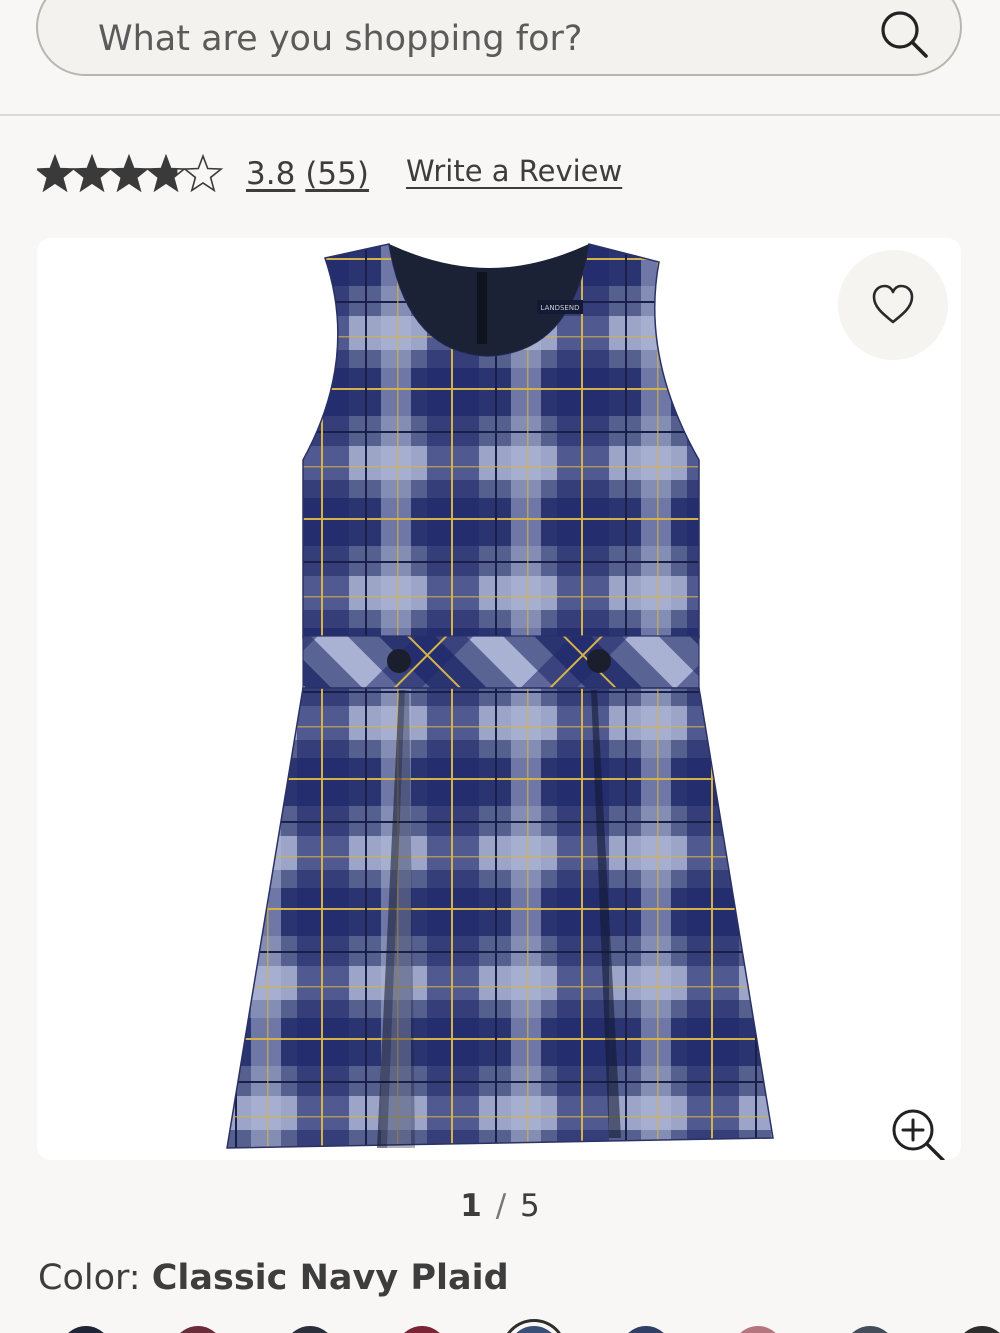  What do you see at coordinates (203, 173) in the screenshot?
I see `star-icon` at bounding box center [203, 173].